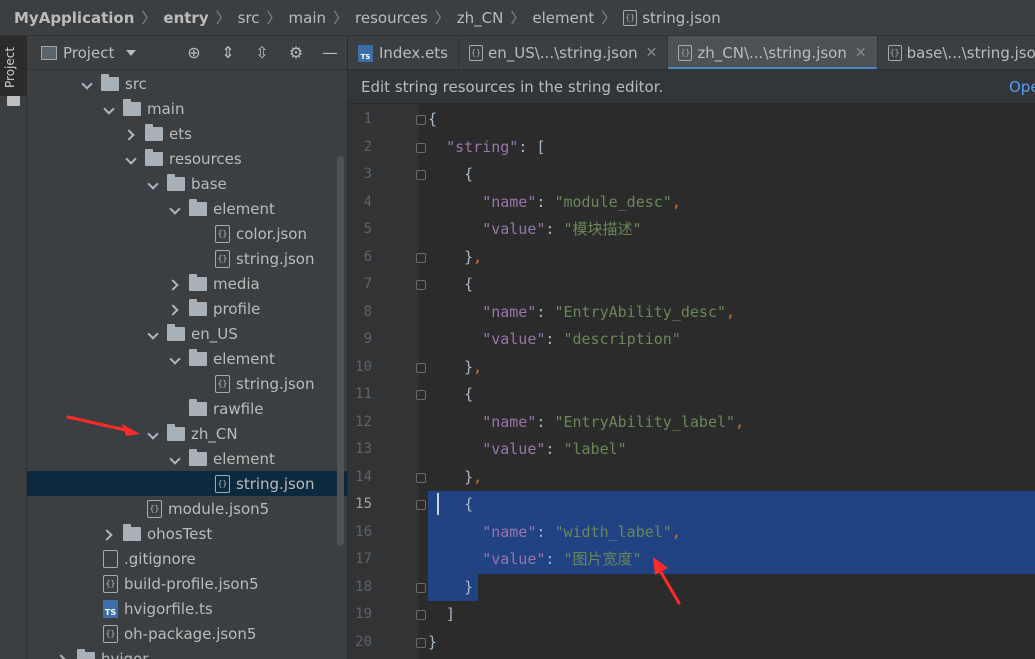  What do you see at coordinates (187, 83) in the screenshot?
I see `tree-item: src` at bounding box center [187, 83].